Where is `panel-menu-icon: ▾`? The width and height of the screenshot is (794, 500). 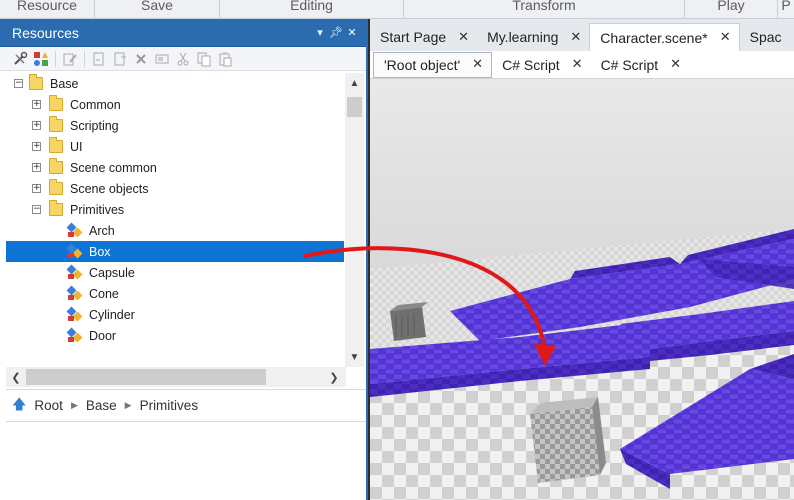
panel-menu-icon: ▾ is located at coordinates (320, 32).